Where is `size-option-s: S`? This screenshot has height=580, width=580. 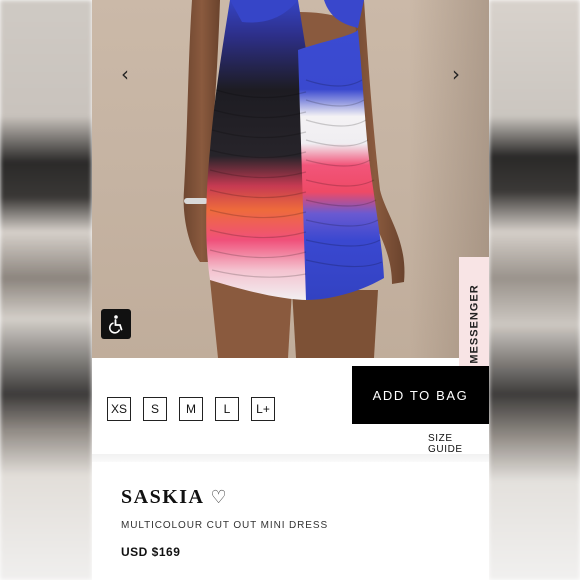 size-option-s: S is located at coordinates (155, 409).